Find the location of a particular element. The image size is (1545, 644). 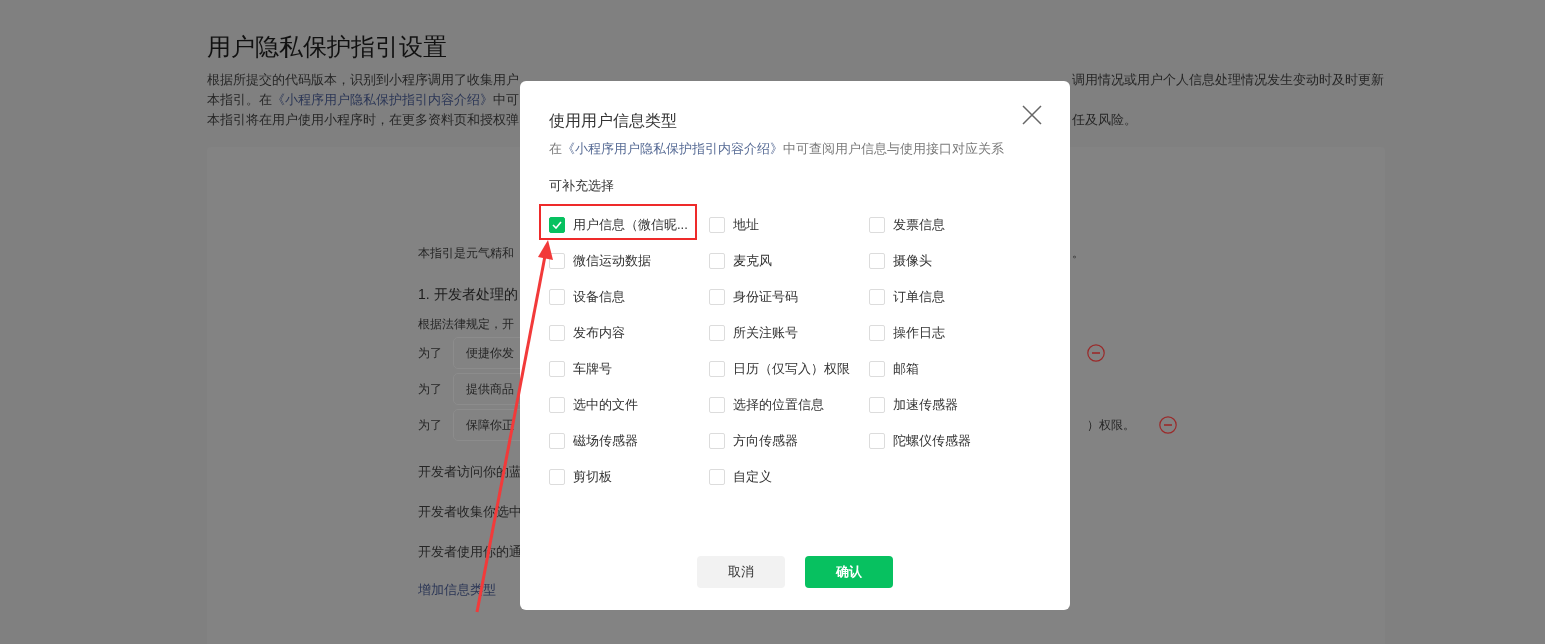

option-label: 地址 is located at coordinates (746, 225).